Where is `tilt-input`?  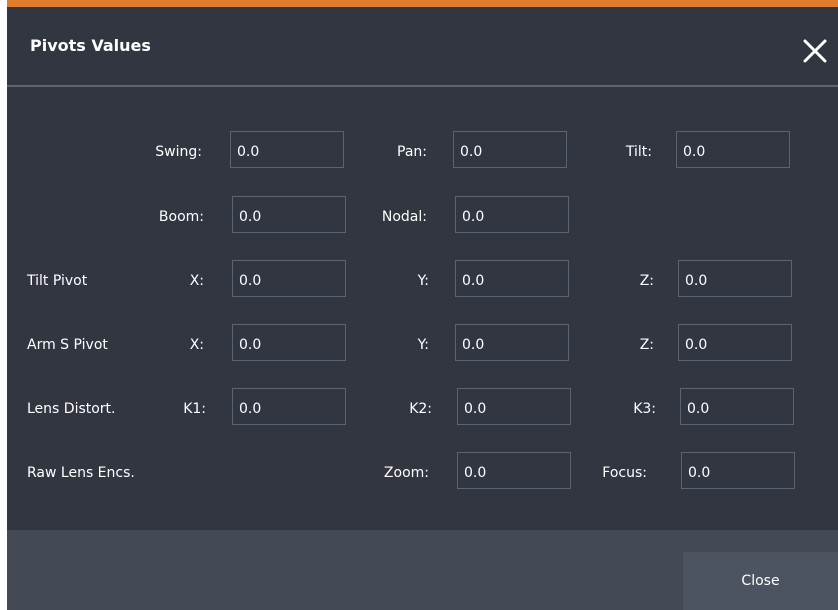 tilt-input is located at coordinates (733, 149).